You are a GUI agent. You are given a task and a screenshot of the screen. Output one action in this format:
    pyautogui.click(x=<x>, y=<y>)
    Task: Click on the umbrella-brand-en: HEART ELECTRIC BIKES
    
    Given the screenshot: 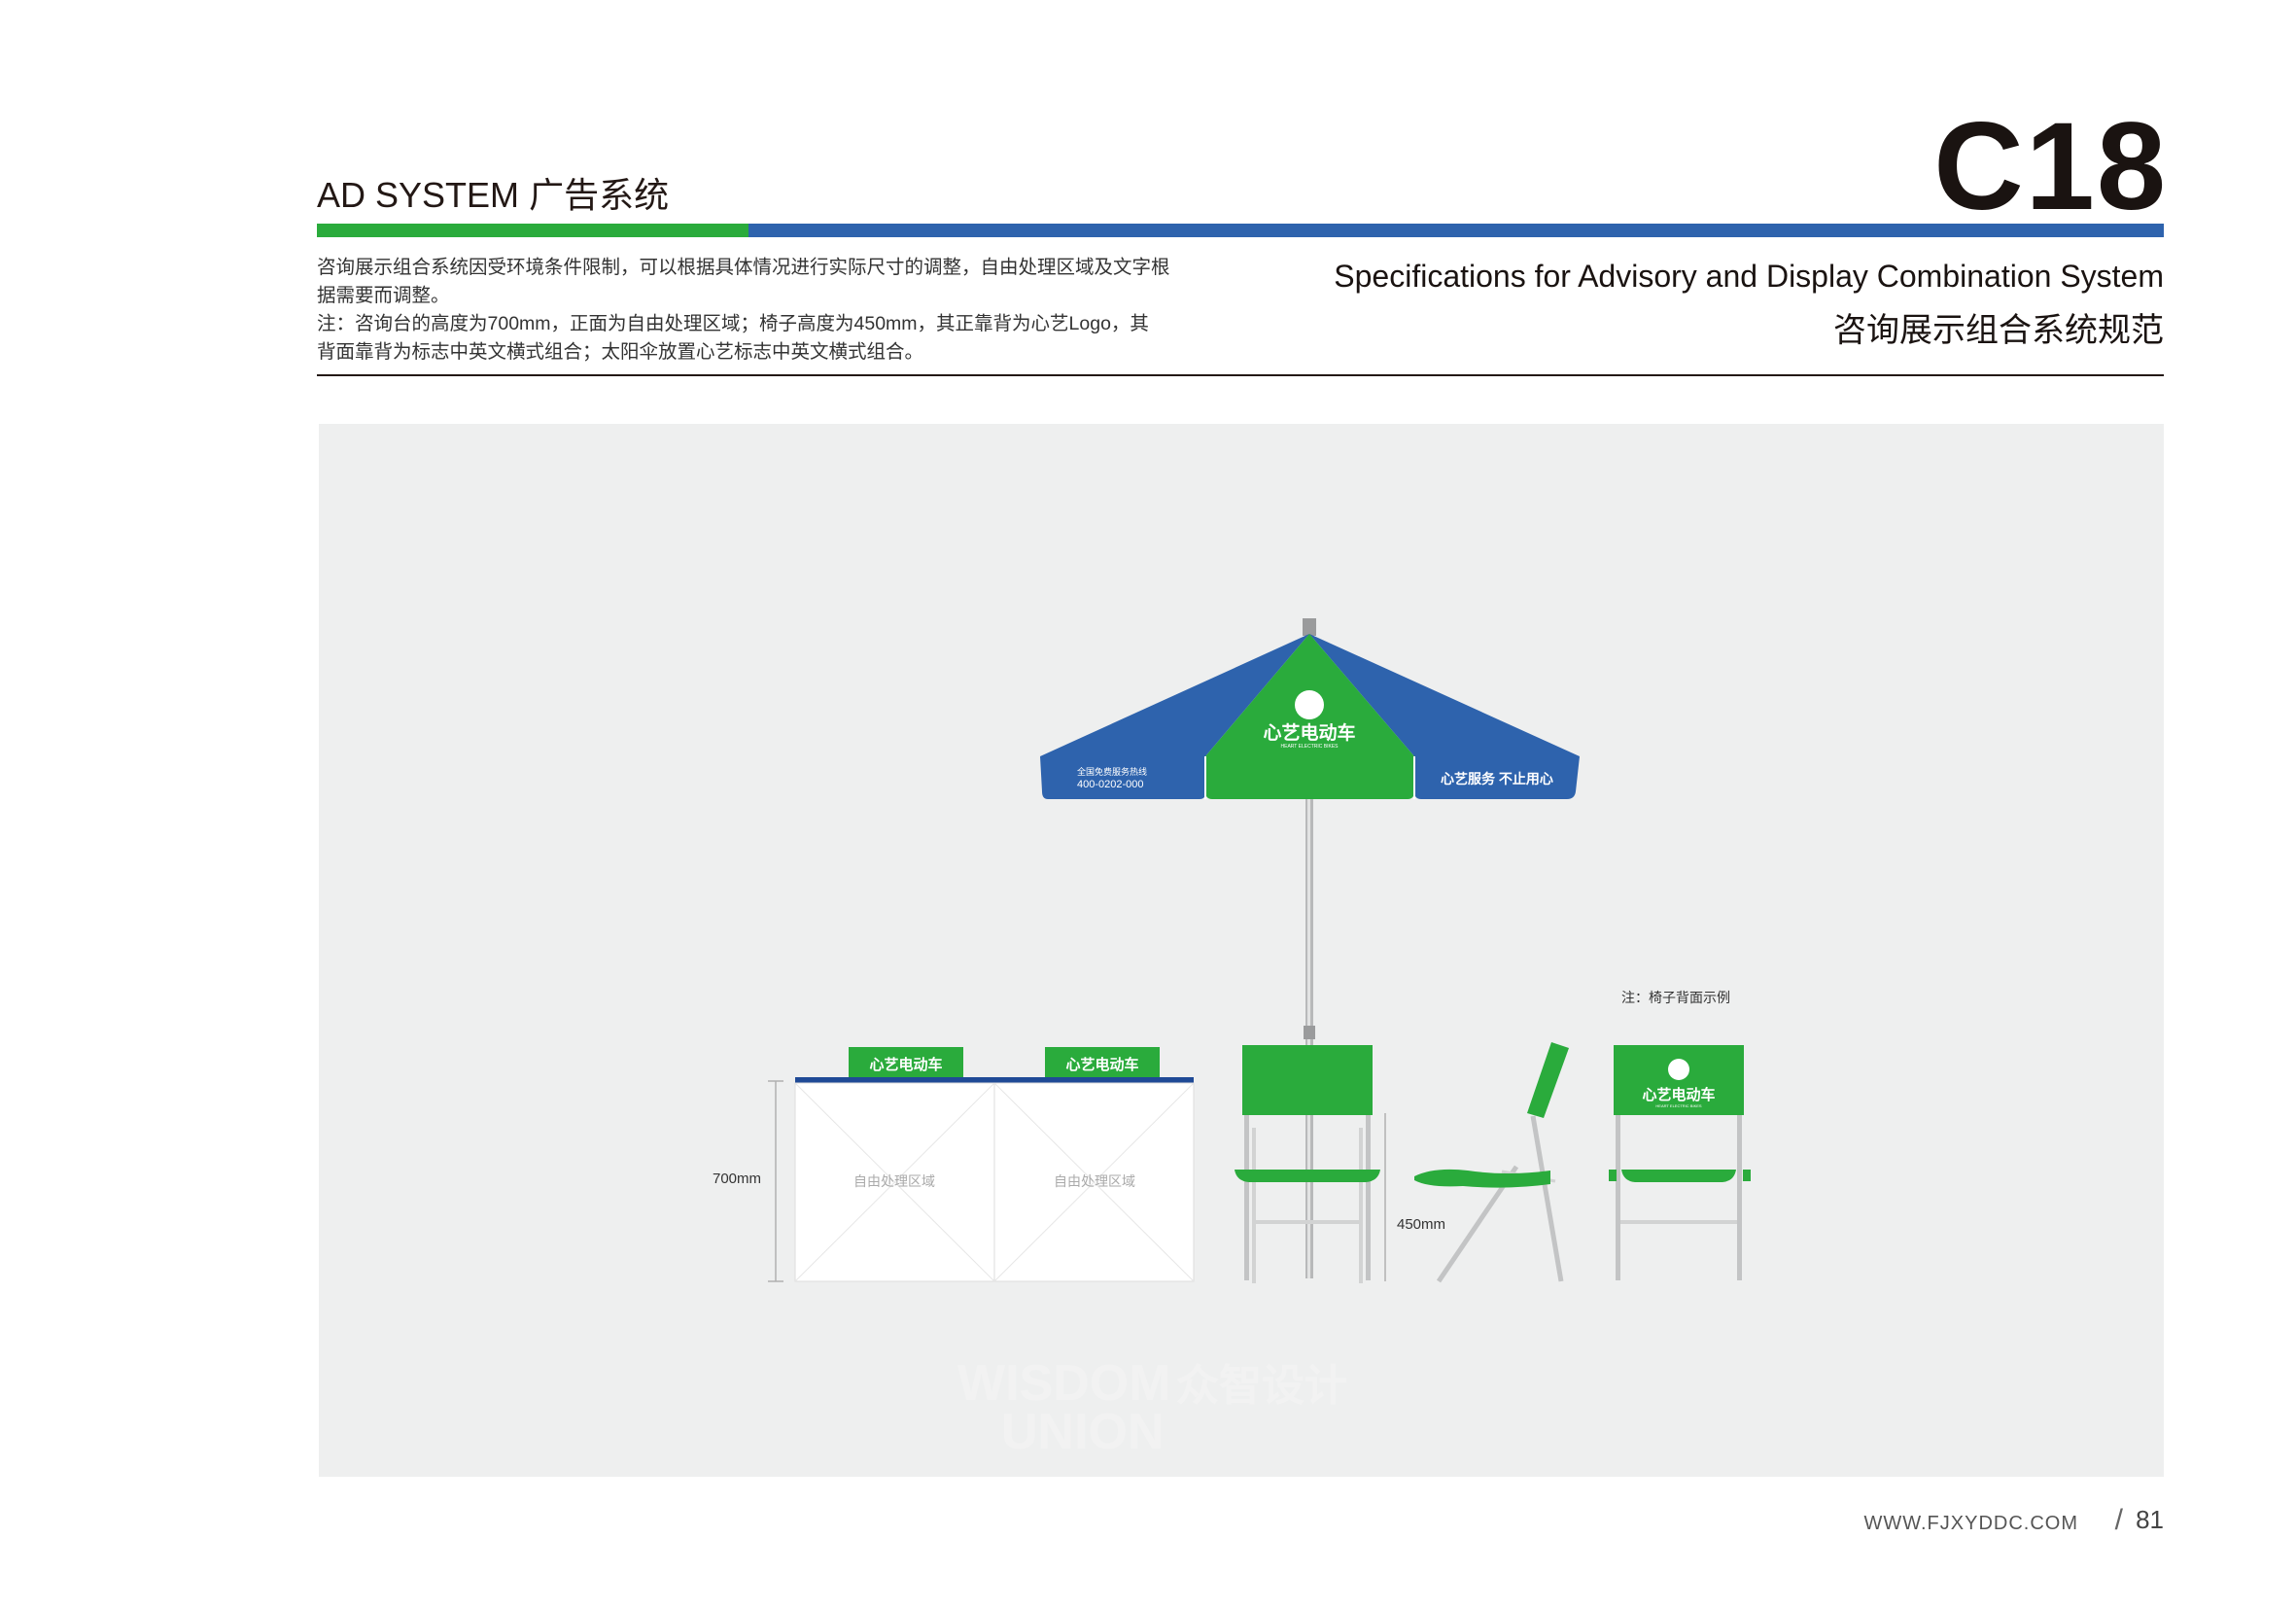 What is the action you would take?
    pyautogui.click(x=1310, y=747)
    